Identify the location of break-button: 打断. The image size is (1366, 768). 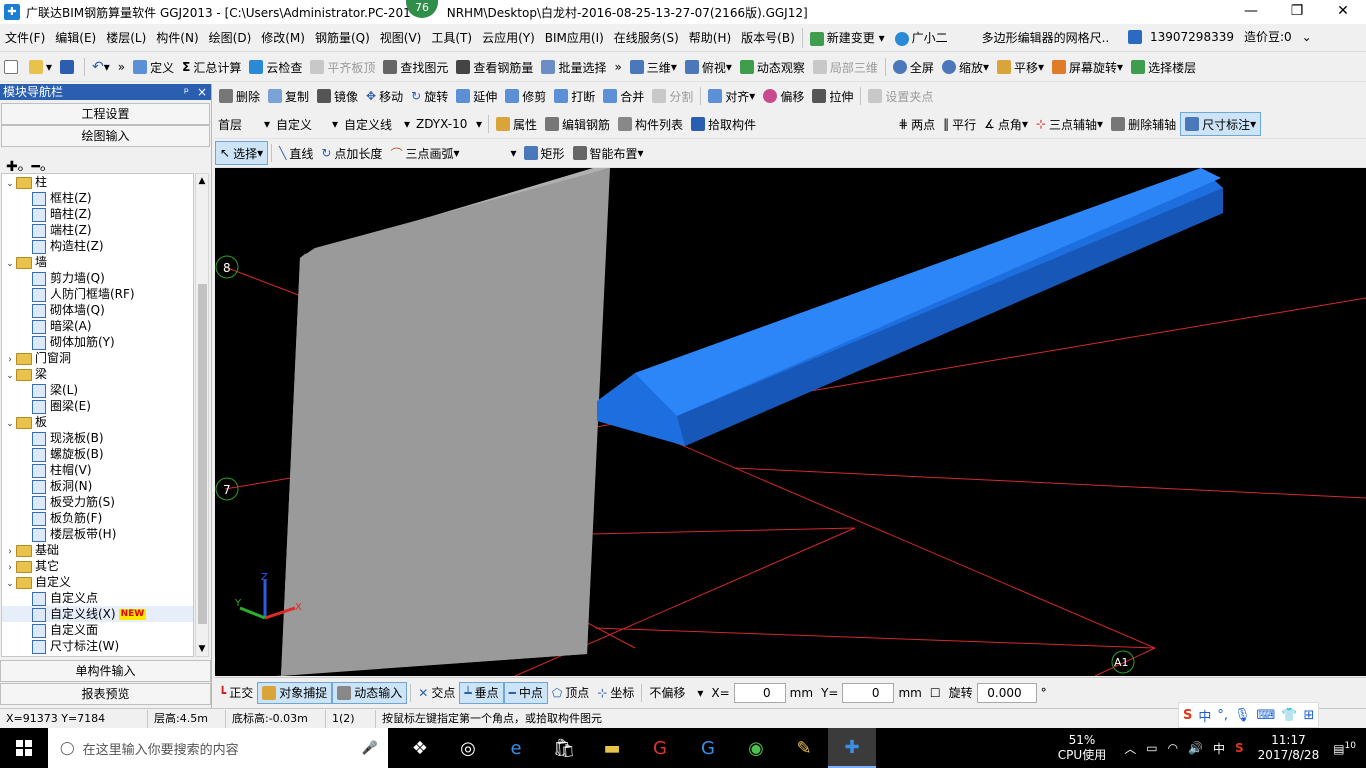
(574, 96).